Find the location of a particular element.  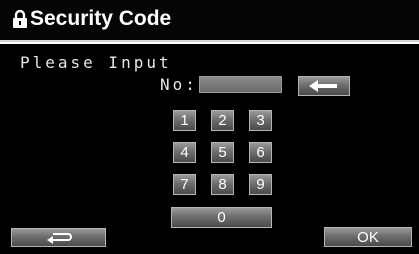

return-icon is located at coordinates (59, 238).